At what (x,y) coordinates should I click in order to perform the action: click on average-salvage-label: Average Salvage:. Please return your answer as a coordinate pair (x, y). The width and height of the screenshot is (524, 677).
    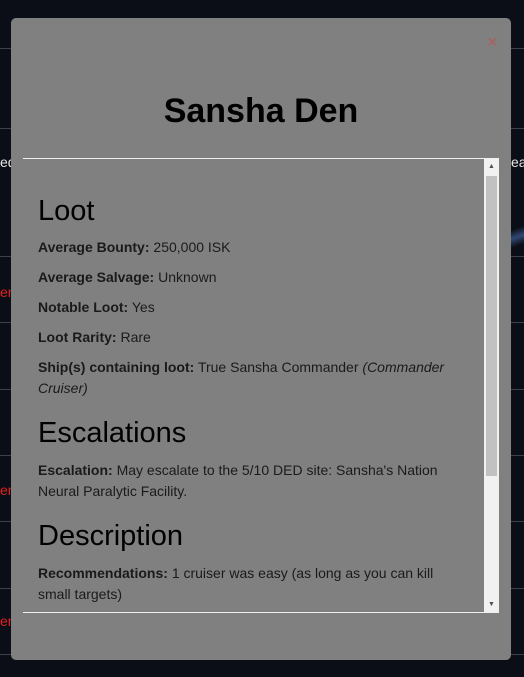
    Looking at the image, I should click on (96, 277).